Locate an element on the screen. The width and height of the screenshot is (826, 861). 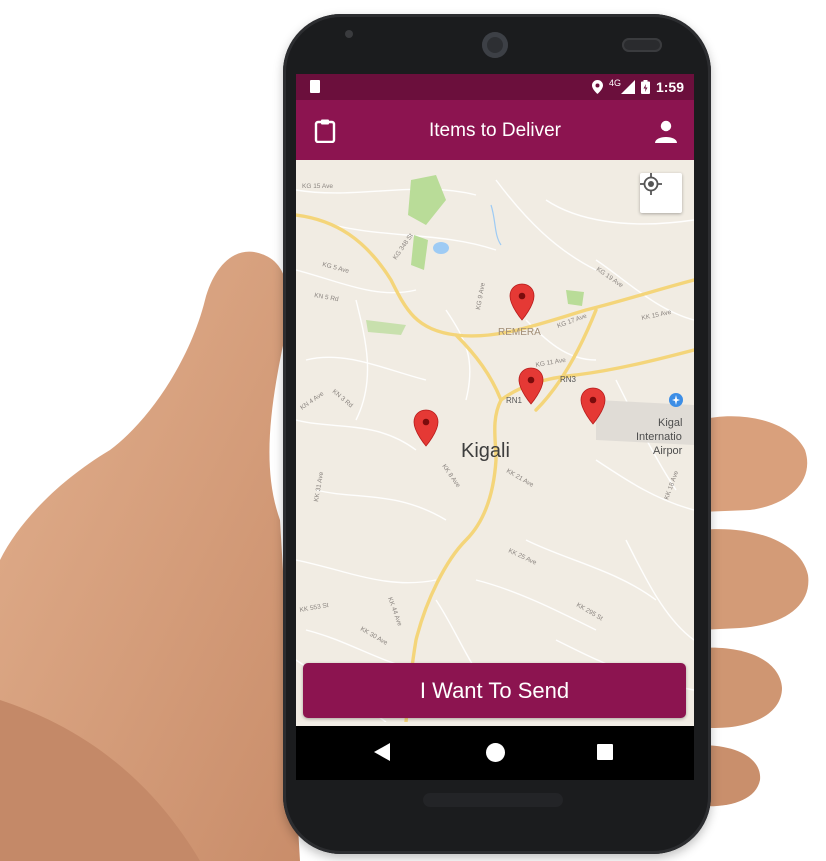
signal-icon is located at coordinates (627, 87).